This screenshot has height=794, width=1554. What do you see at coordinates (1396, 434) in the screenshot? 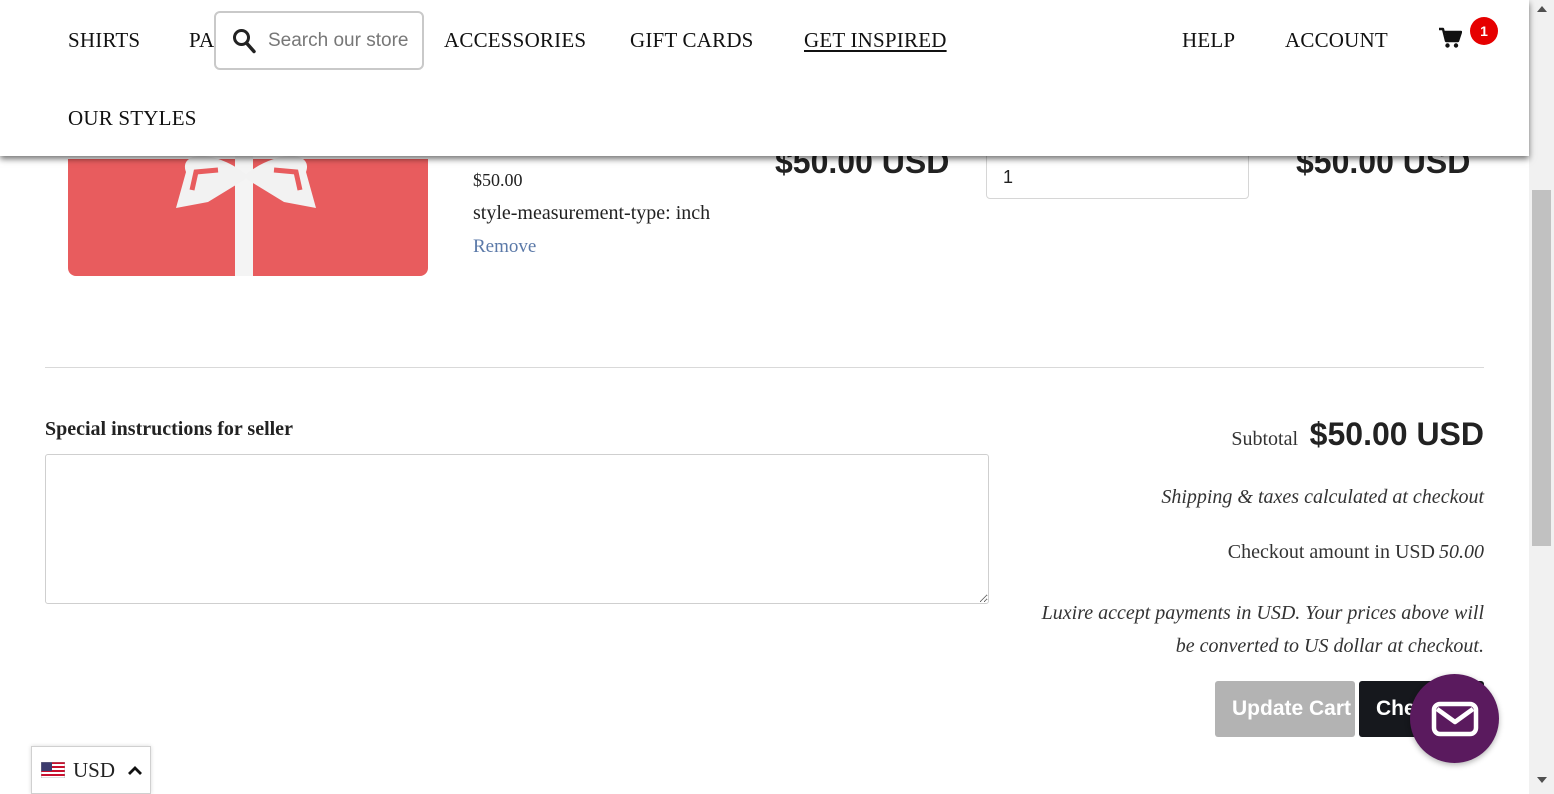
I see `subtotal-value: $50.00 USD` at bounding box center [1396, 434].